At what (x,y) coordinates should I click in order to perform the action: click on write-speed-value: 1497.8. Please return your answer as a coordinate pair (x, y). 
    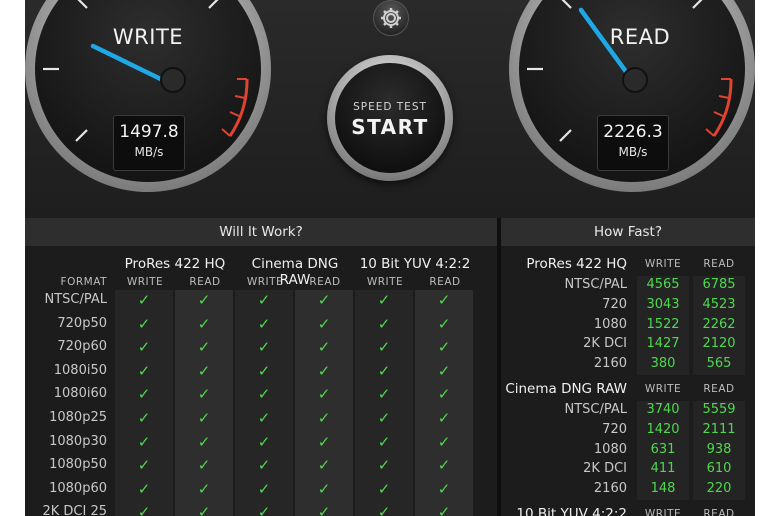
    Looking at the image, I should click on (149, 132).